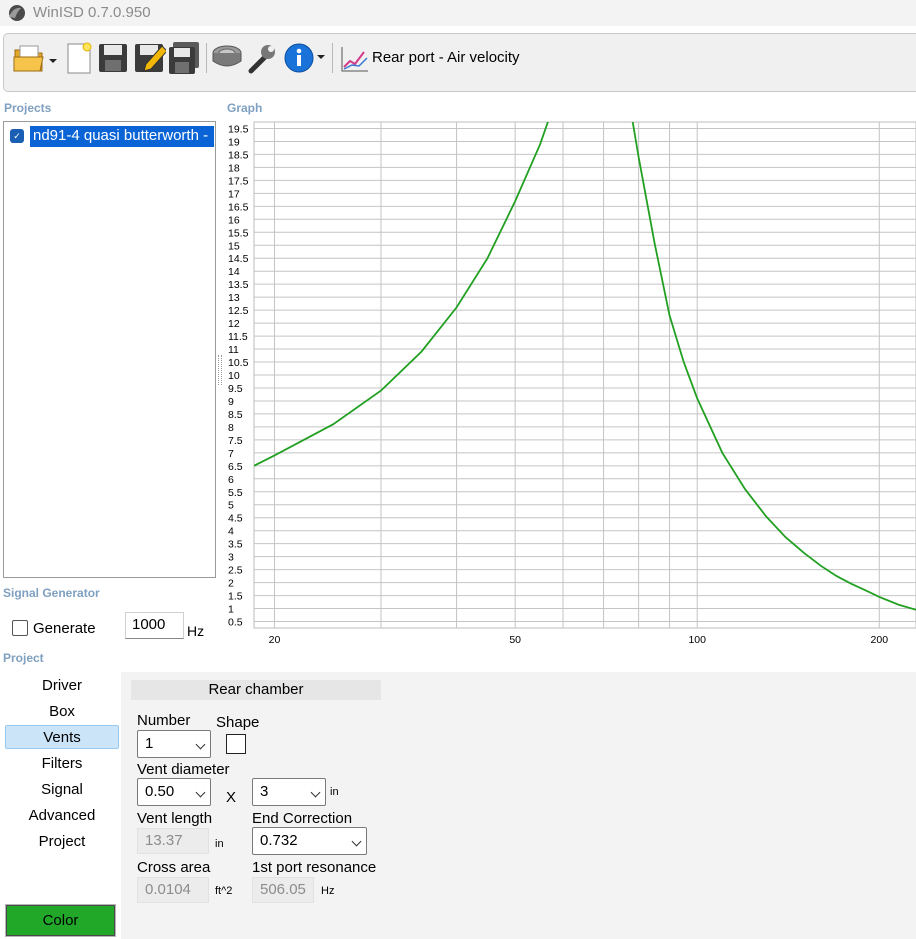  I want to click on y-tick-label: 2, so click(231, 584).